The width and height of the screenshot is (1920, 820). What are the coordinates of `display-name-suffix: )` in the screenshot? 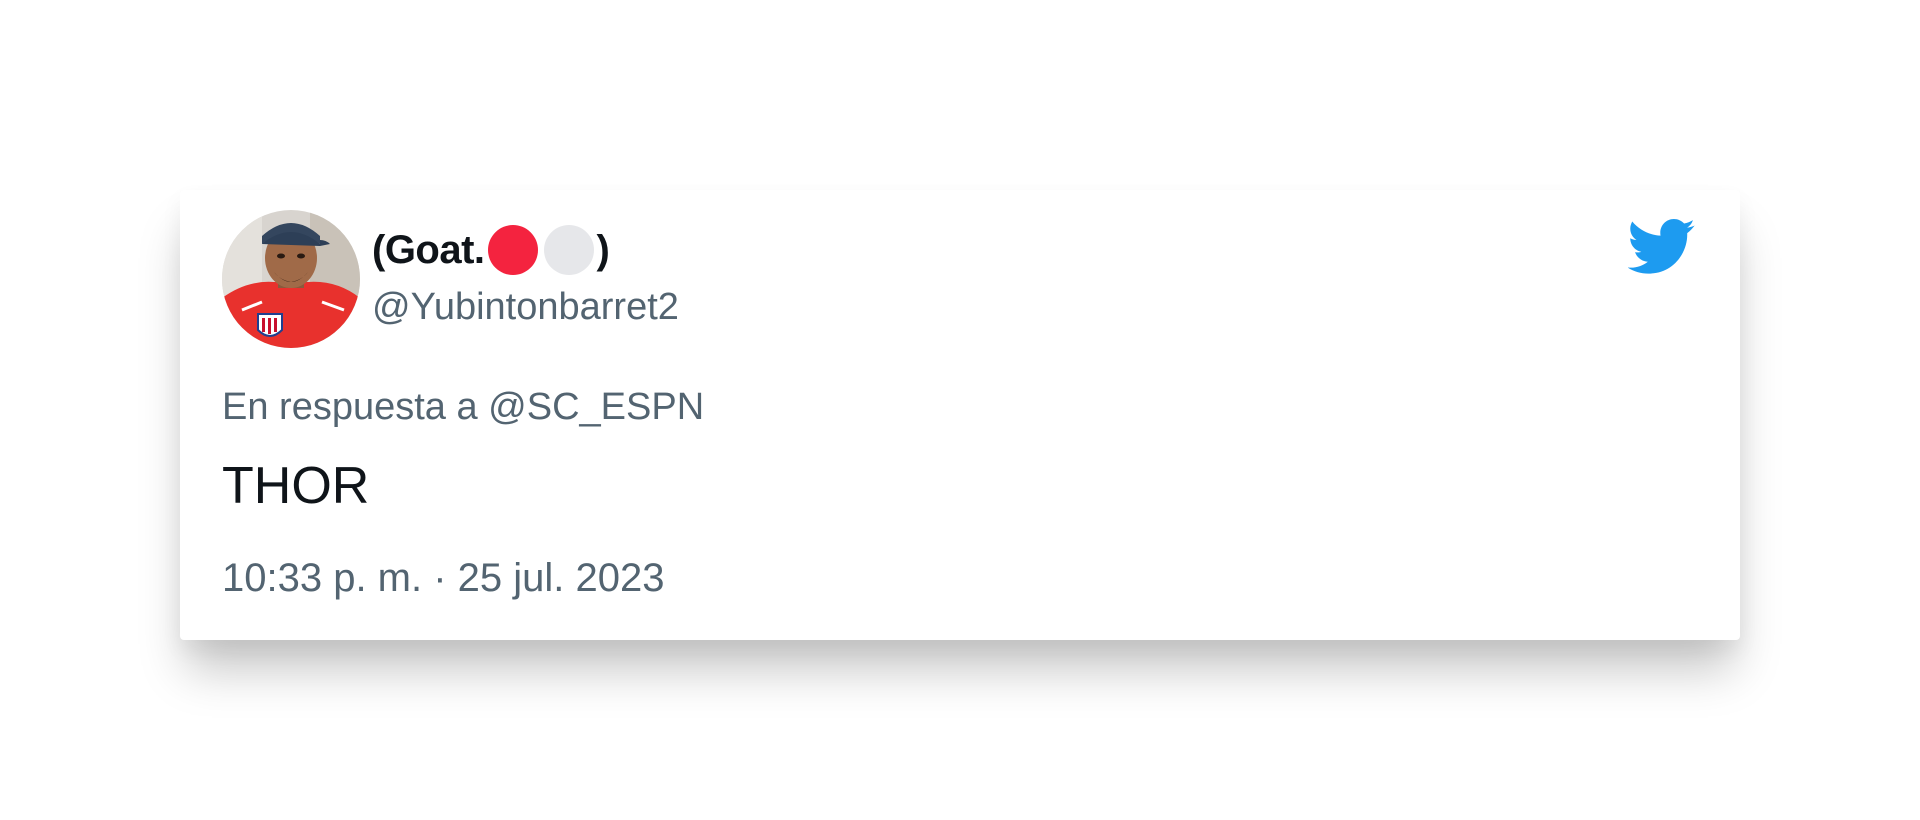 It's located at (603, 249).